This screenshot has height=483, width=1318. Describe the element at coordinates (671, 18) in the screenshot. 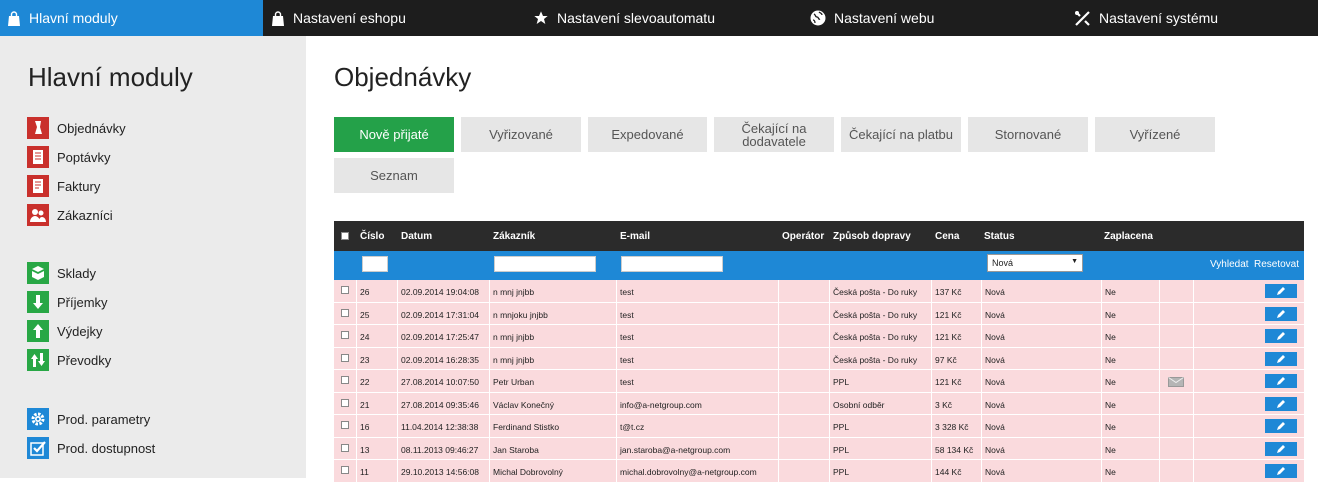

I see `tab-nastaveni-slevoautomatu: Nastavení slevoautomatu` at that location.